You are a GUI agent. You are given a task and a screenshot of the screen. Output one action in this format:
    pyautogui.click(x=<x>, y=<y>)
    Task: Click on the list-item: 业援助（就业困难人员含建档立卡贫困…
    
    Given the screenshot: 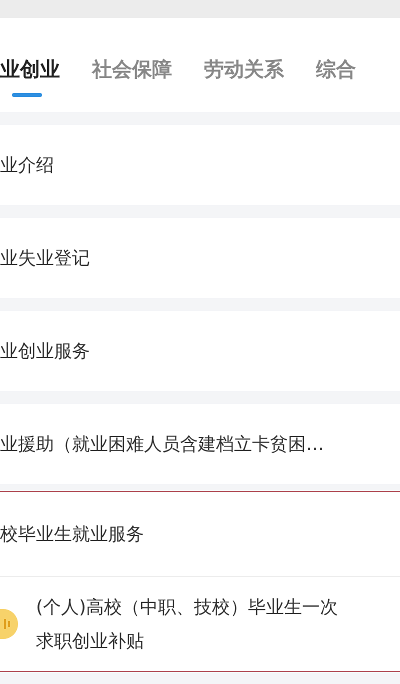 What is the action you would take?
    pyautogui.click(x=200, y=444)
    